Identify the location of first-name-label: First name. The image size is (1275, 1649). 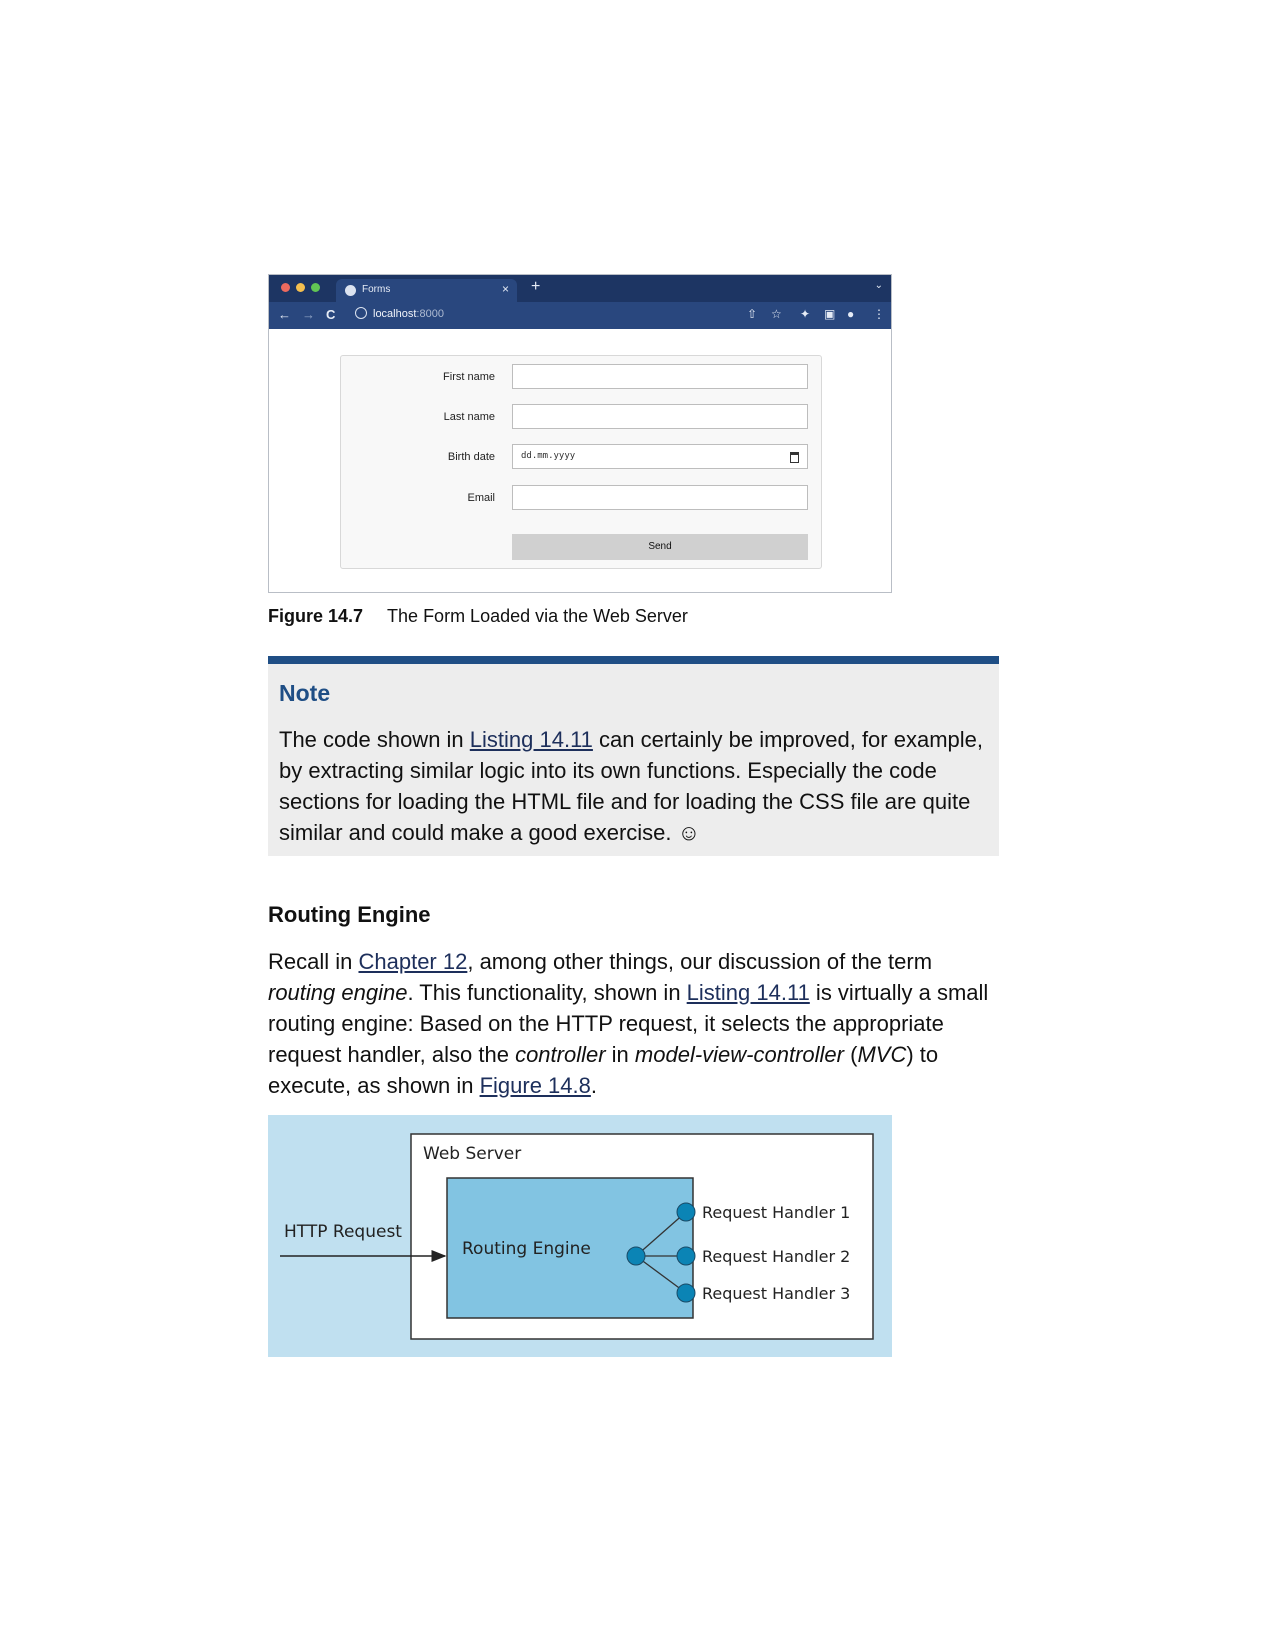
(469, 377).